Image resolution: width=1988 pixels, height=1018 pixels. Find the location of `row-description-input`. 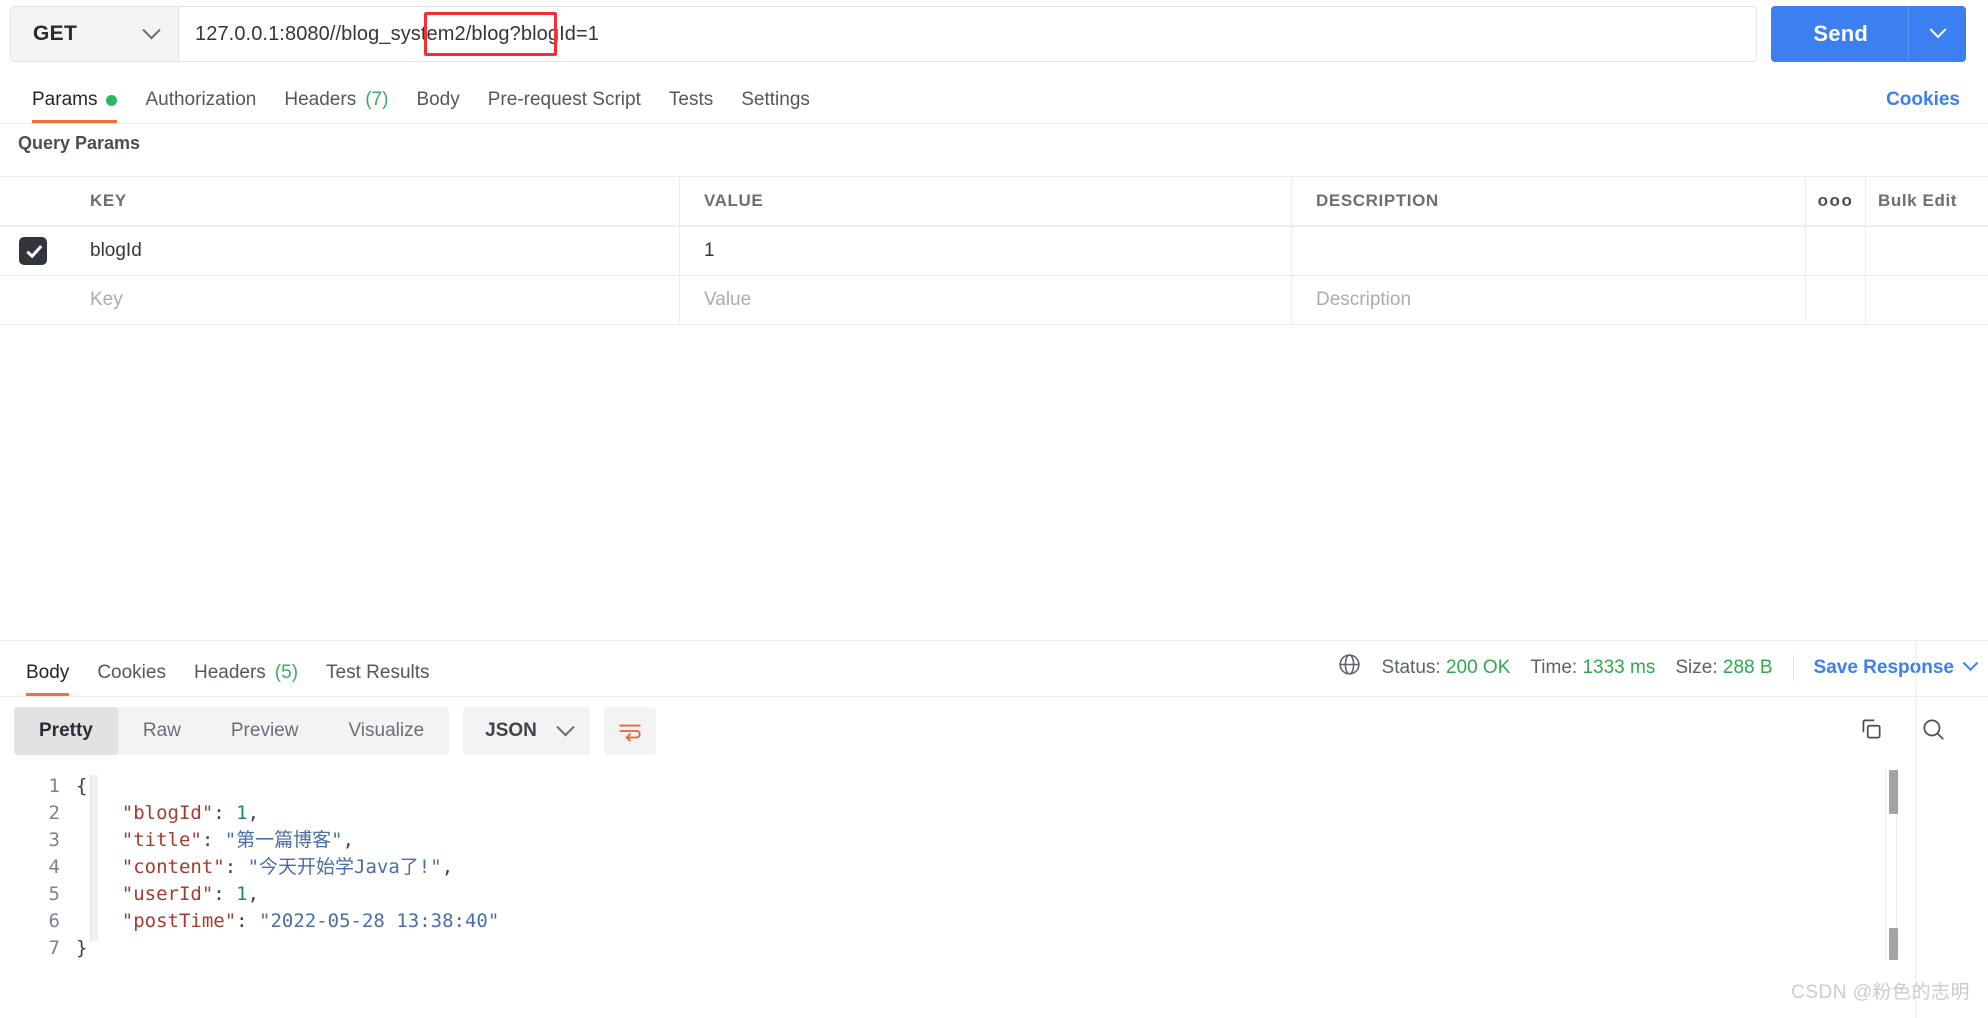

row-description-input is located at coordinates (1549, 251).